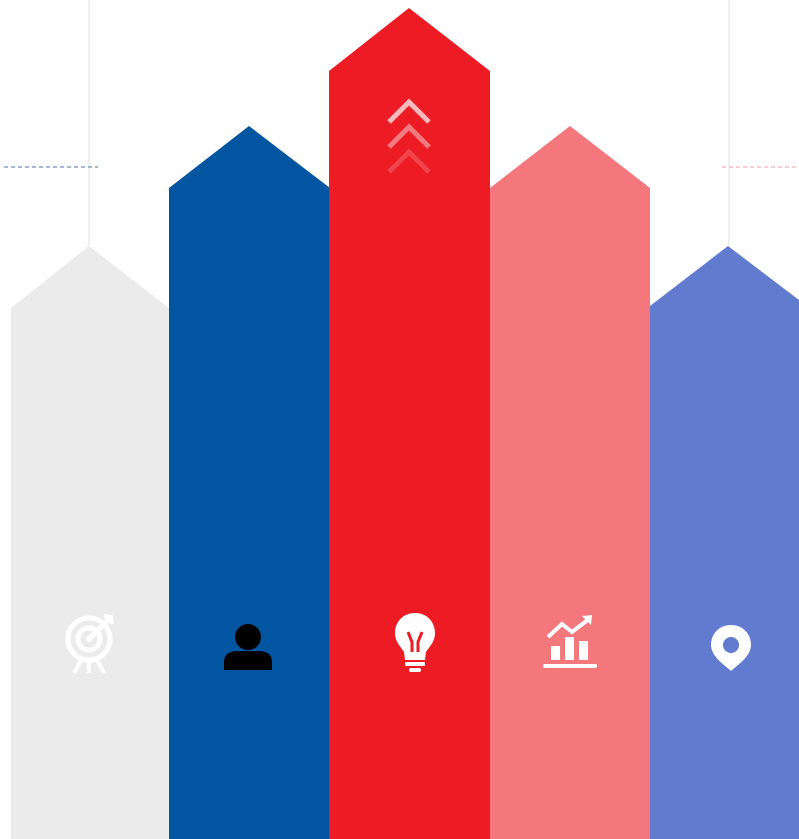 The height and width of the screenshot is (839, 799). I want to click on arrow-target, so click(90, 542).